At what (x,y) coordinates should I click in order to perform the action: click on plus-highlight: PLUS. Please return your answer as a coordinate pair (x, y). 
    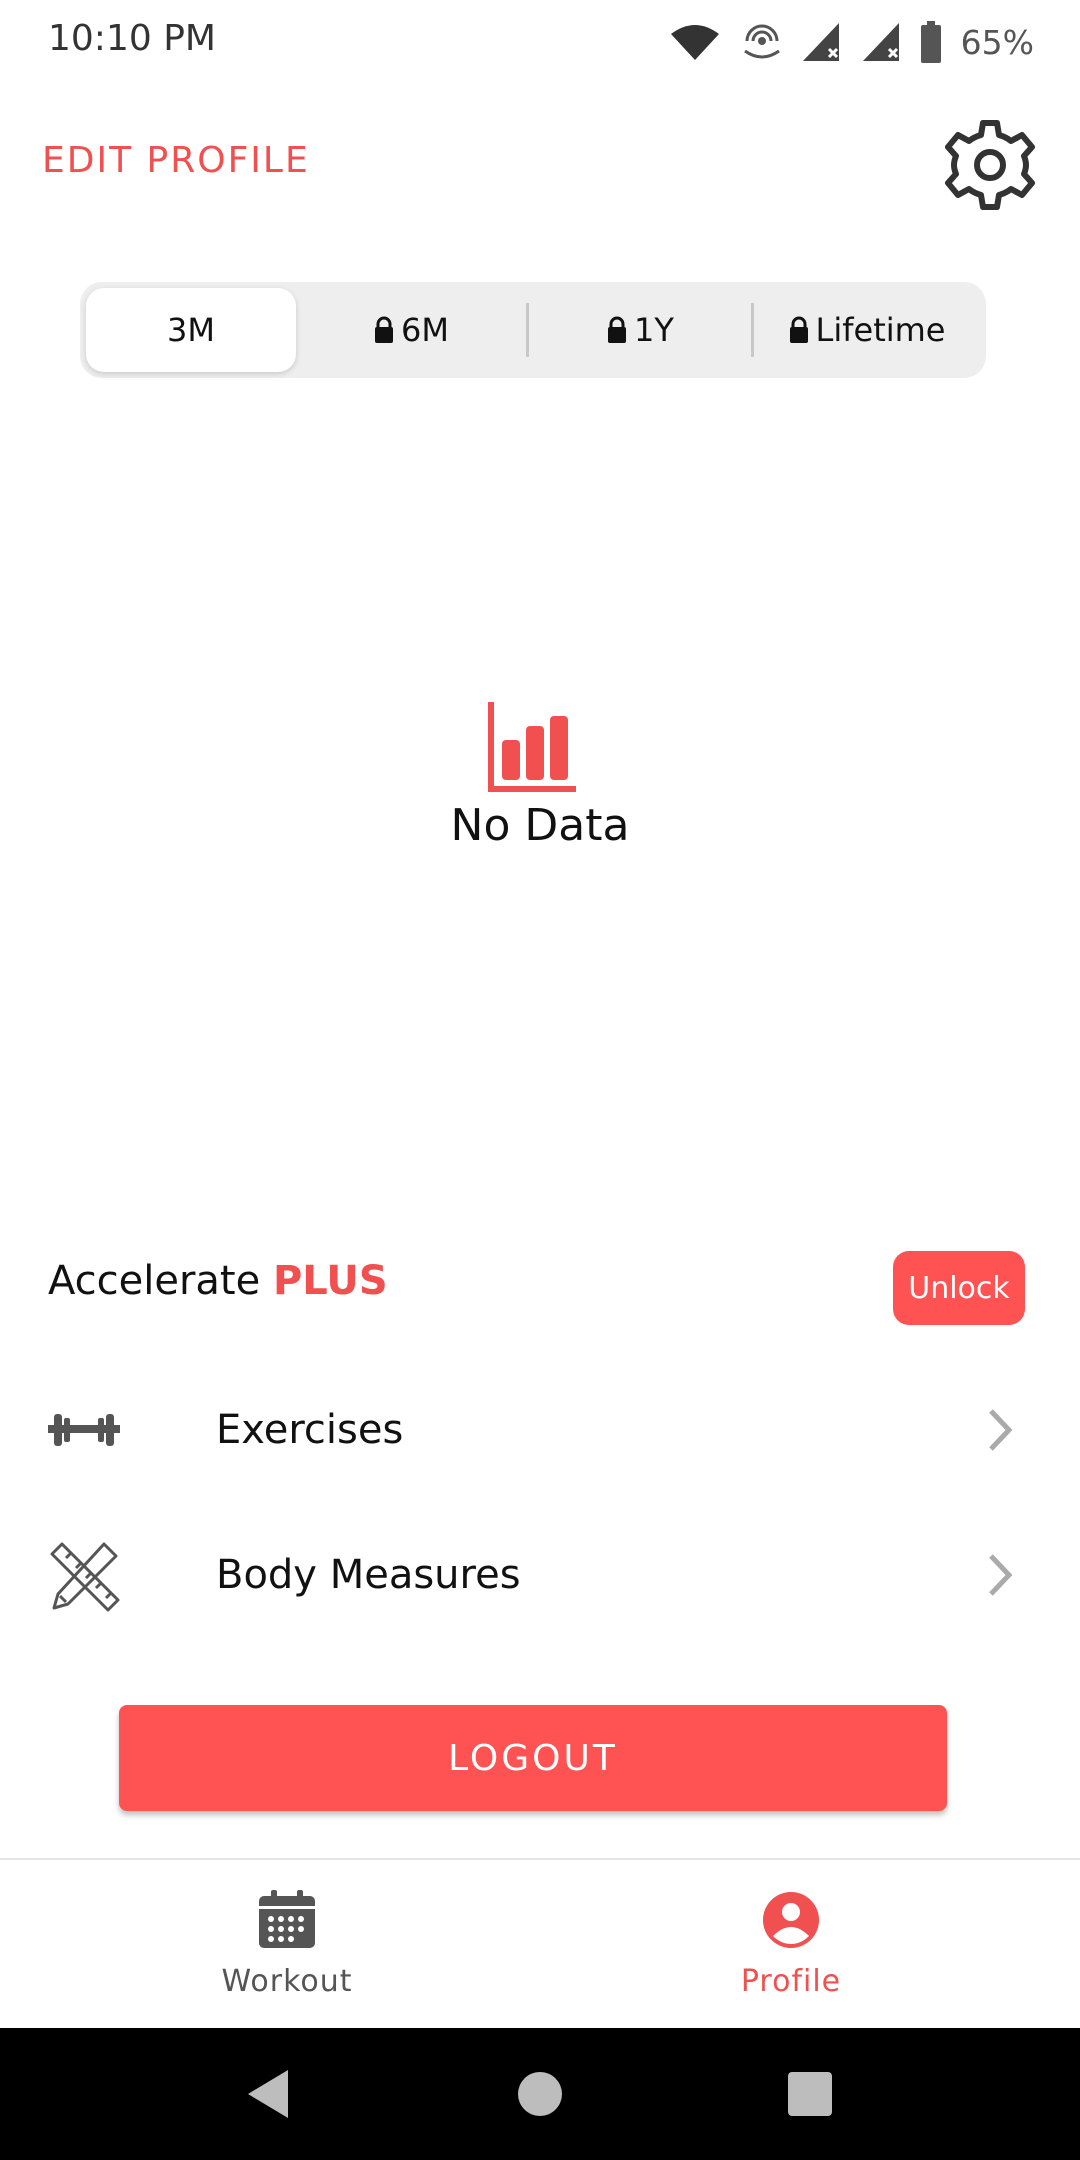
    Looking at the image, I should click on (330, 1281).